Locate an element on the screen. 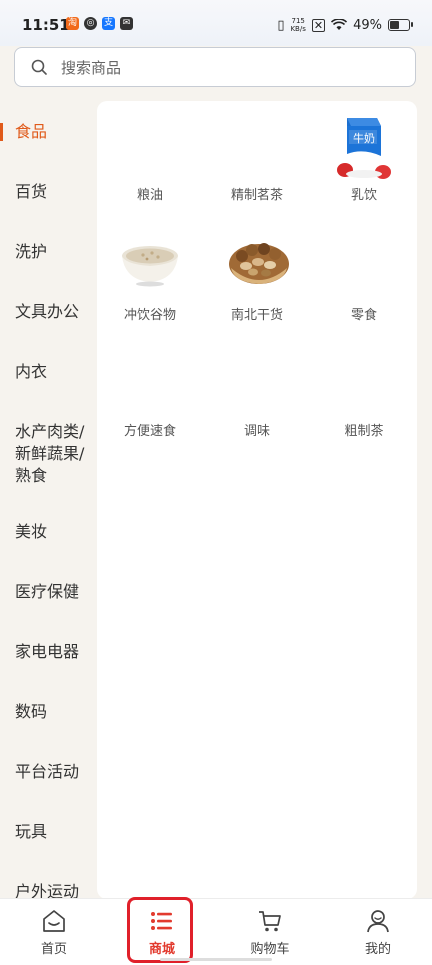  bottom-navigation: 首页 商城 购物车 我的 is located at coordinates (216, 931).